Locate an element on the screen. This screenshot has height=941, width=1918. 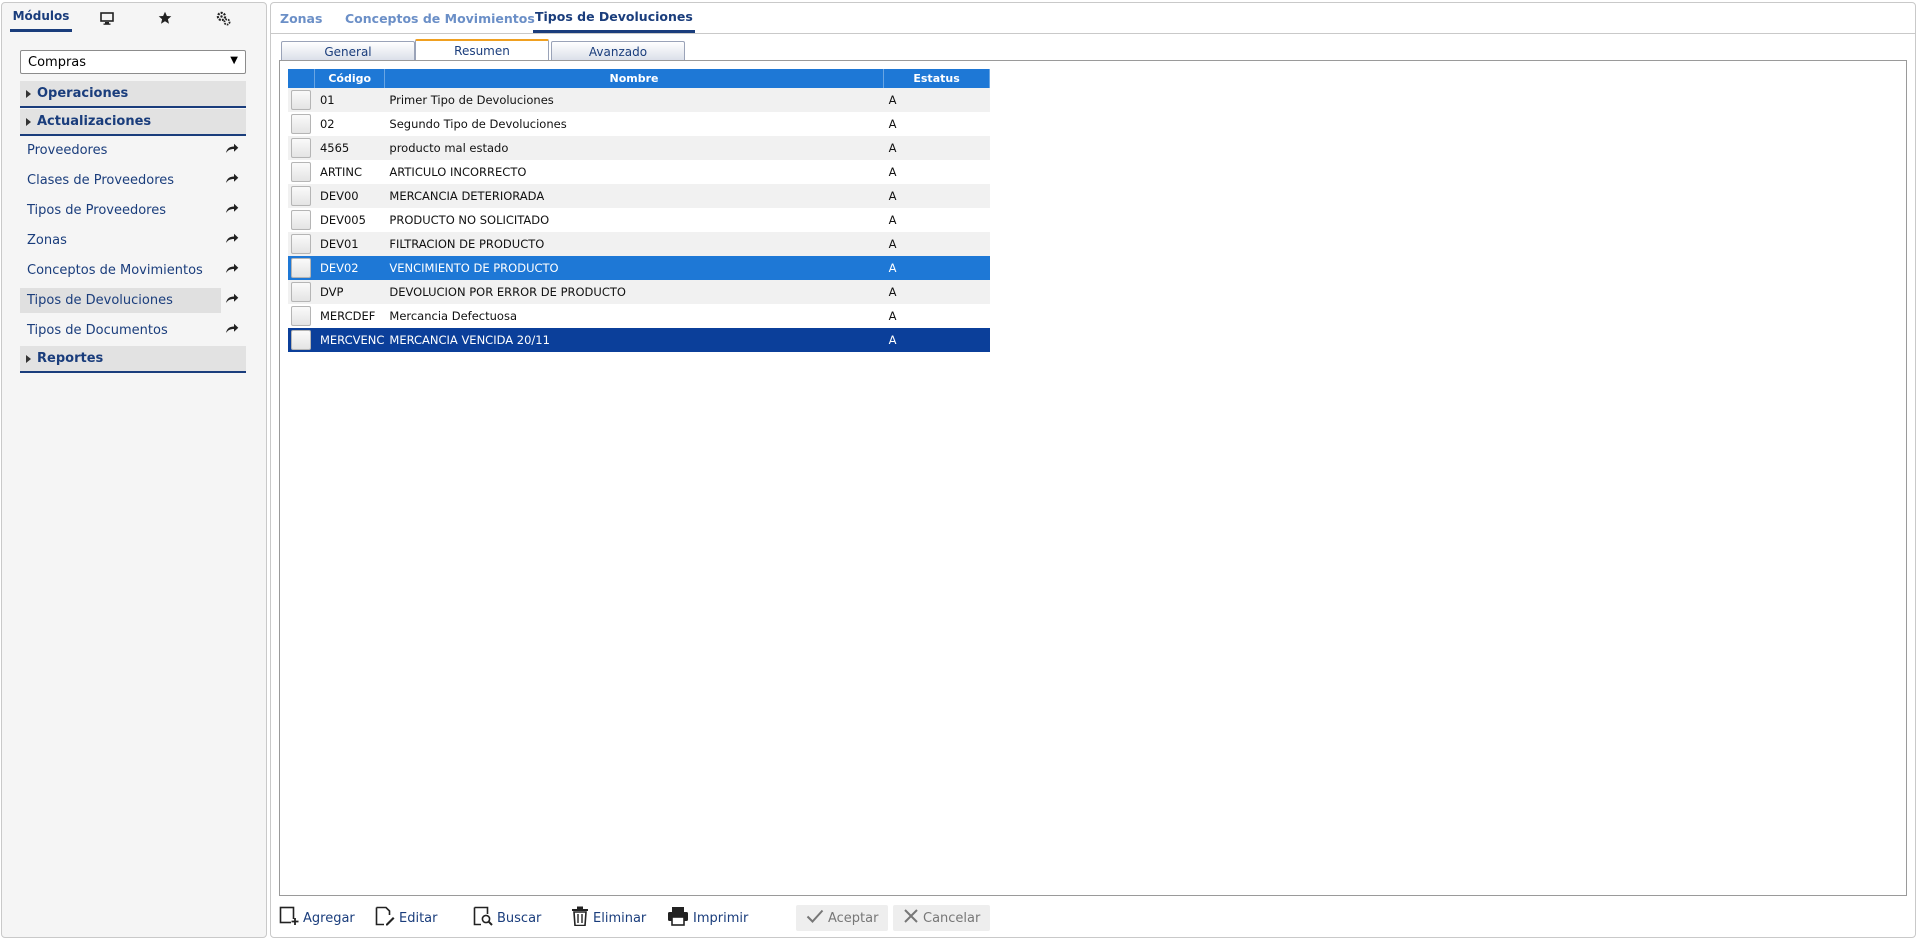
table-row: 01 Primer Tipo de Devoluciones A is located at coordinates (639, 100).